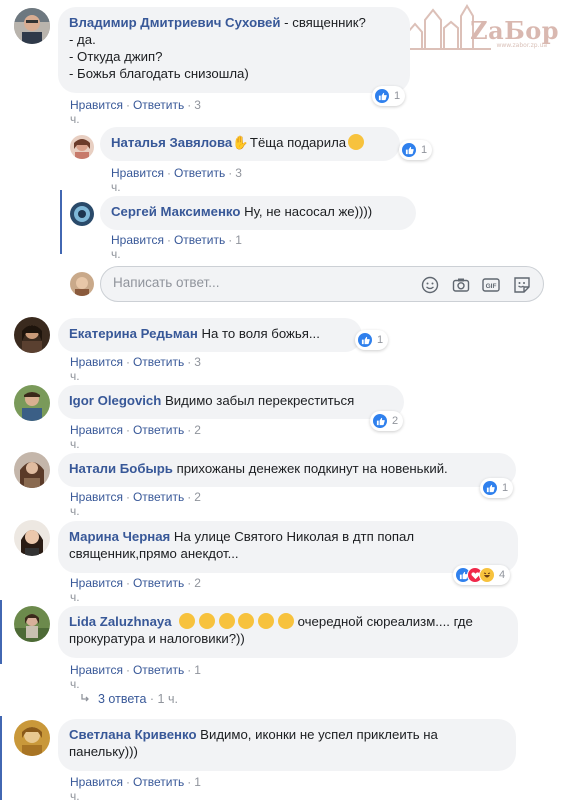 The height and width of the screenshot is (800, 565). I want to click on comment-author: Igor Olegovich, so click(115, 400).